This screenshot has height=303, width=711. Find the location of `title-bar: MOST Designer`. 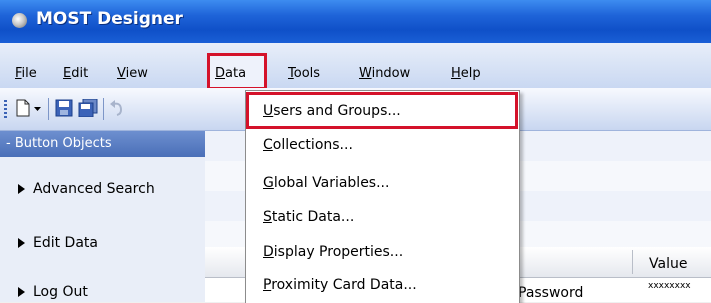

title-bar: MOST Designer is located at coordinates (355, 21).